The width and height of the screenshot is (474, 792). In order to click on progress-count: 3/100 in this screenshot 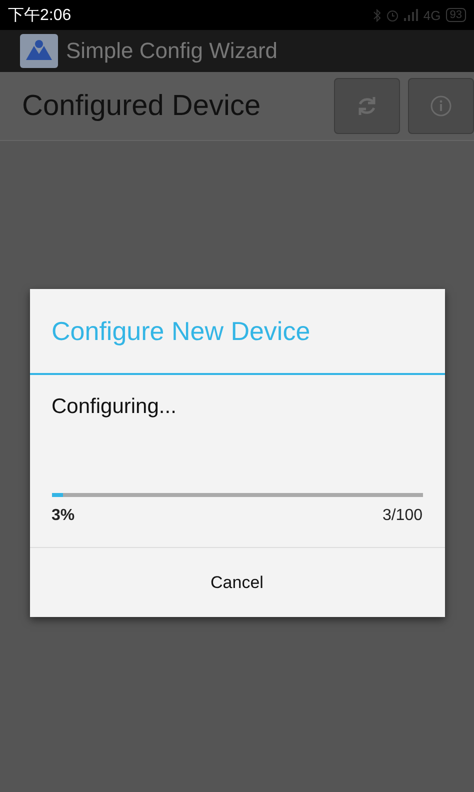, I will do `click(402, 516)`.